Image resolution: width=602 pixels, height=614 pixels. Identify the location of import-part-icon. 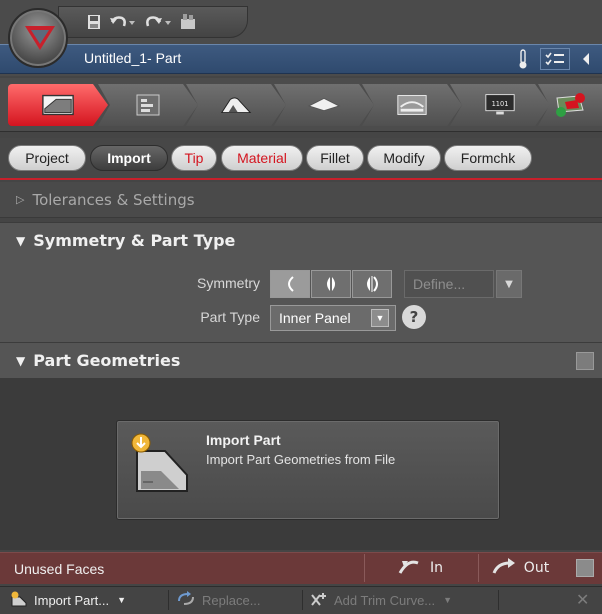
(161, 463).